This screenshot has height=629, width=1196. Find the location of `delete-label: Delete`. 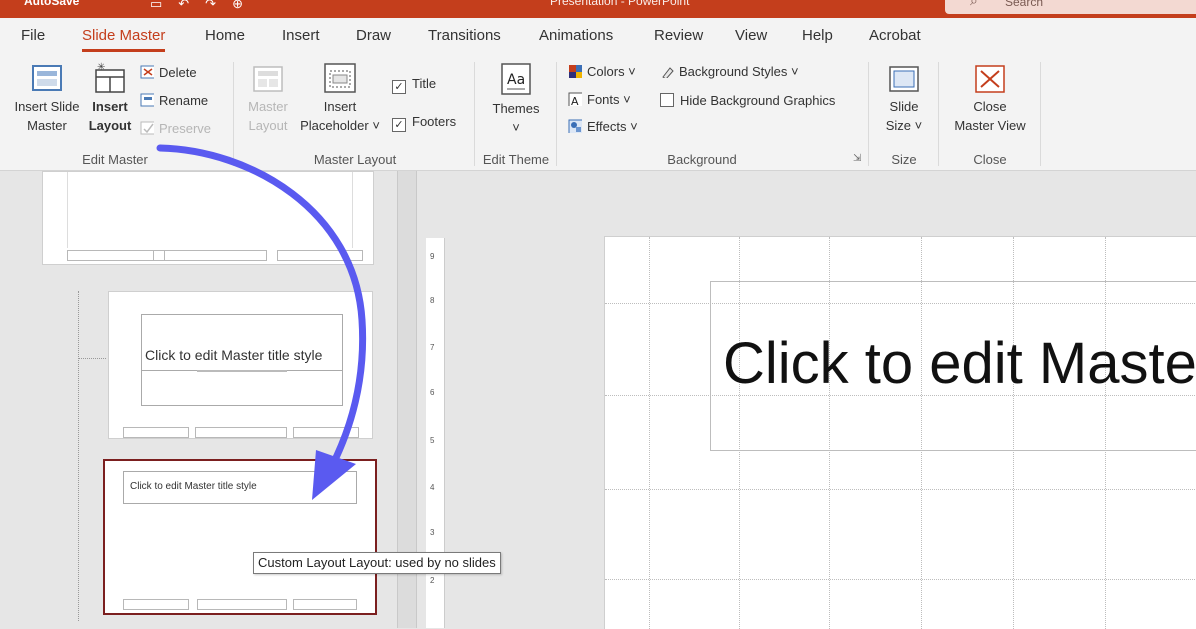

delete-label: Delete is located at coordinates (178, 72).